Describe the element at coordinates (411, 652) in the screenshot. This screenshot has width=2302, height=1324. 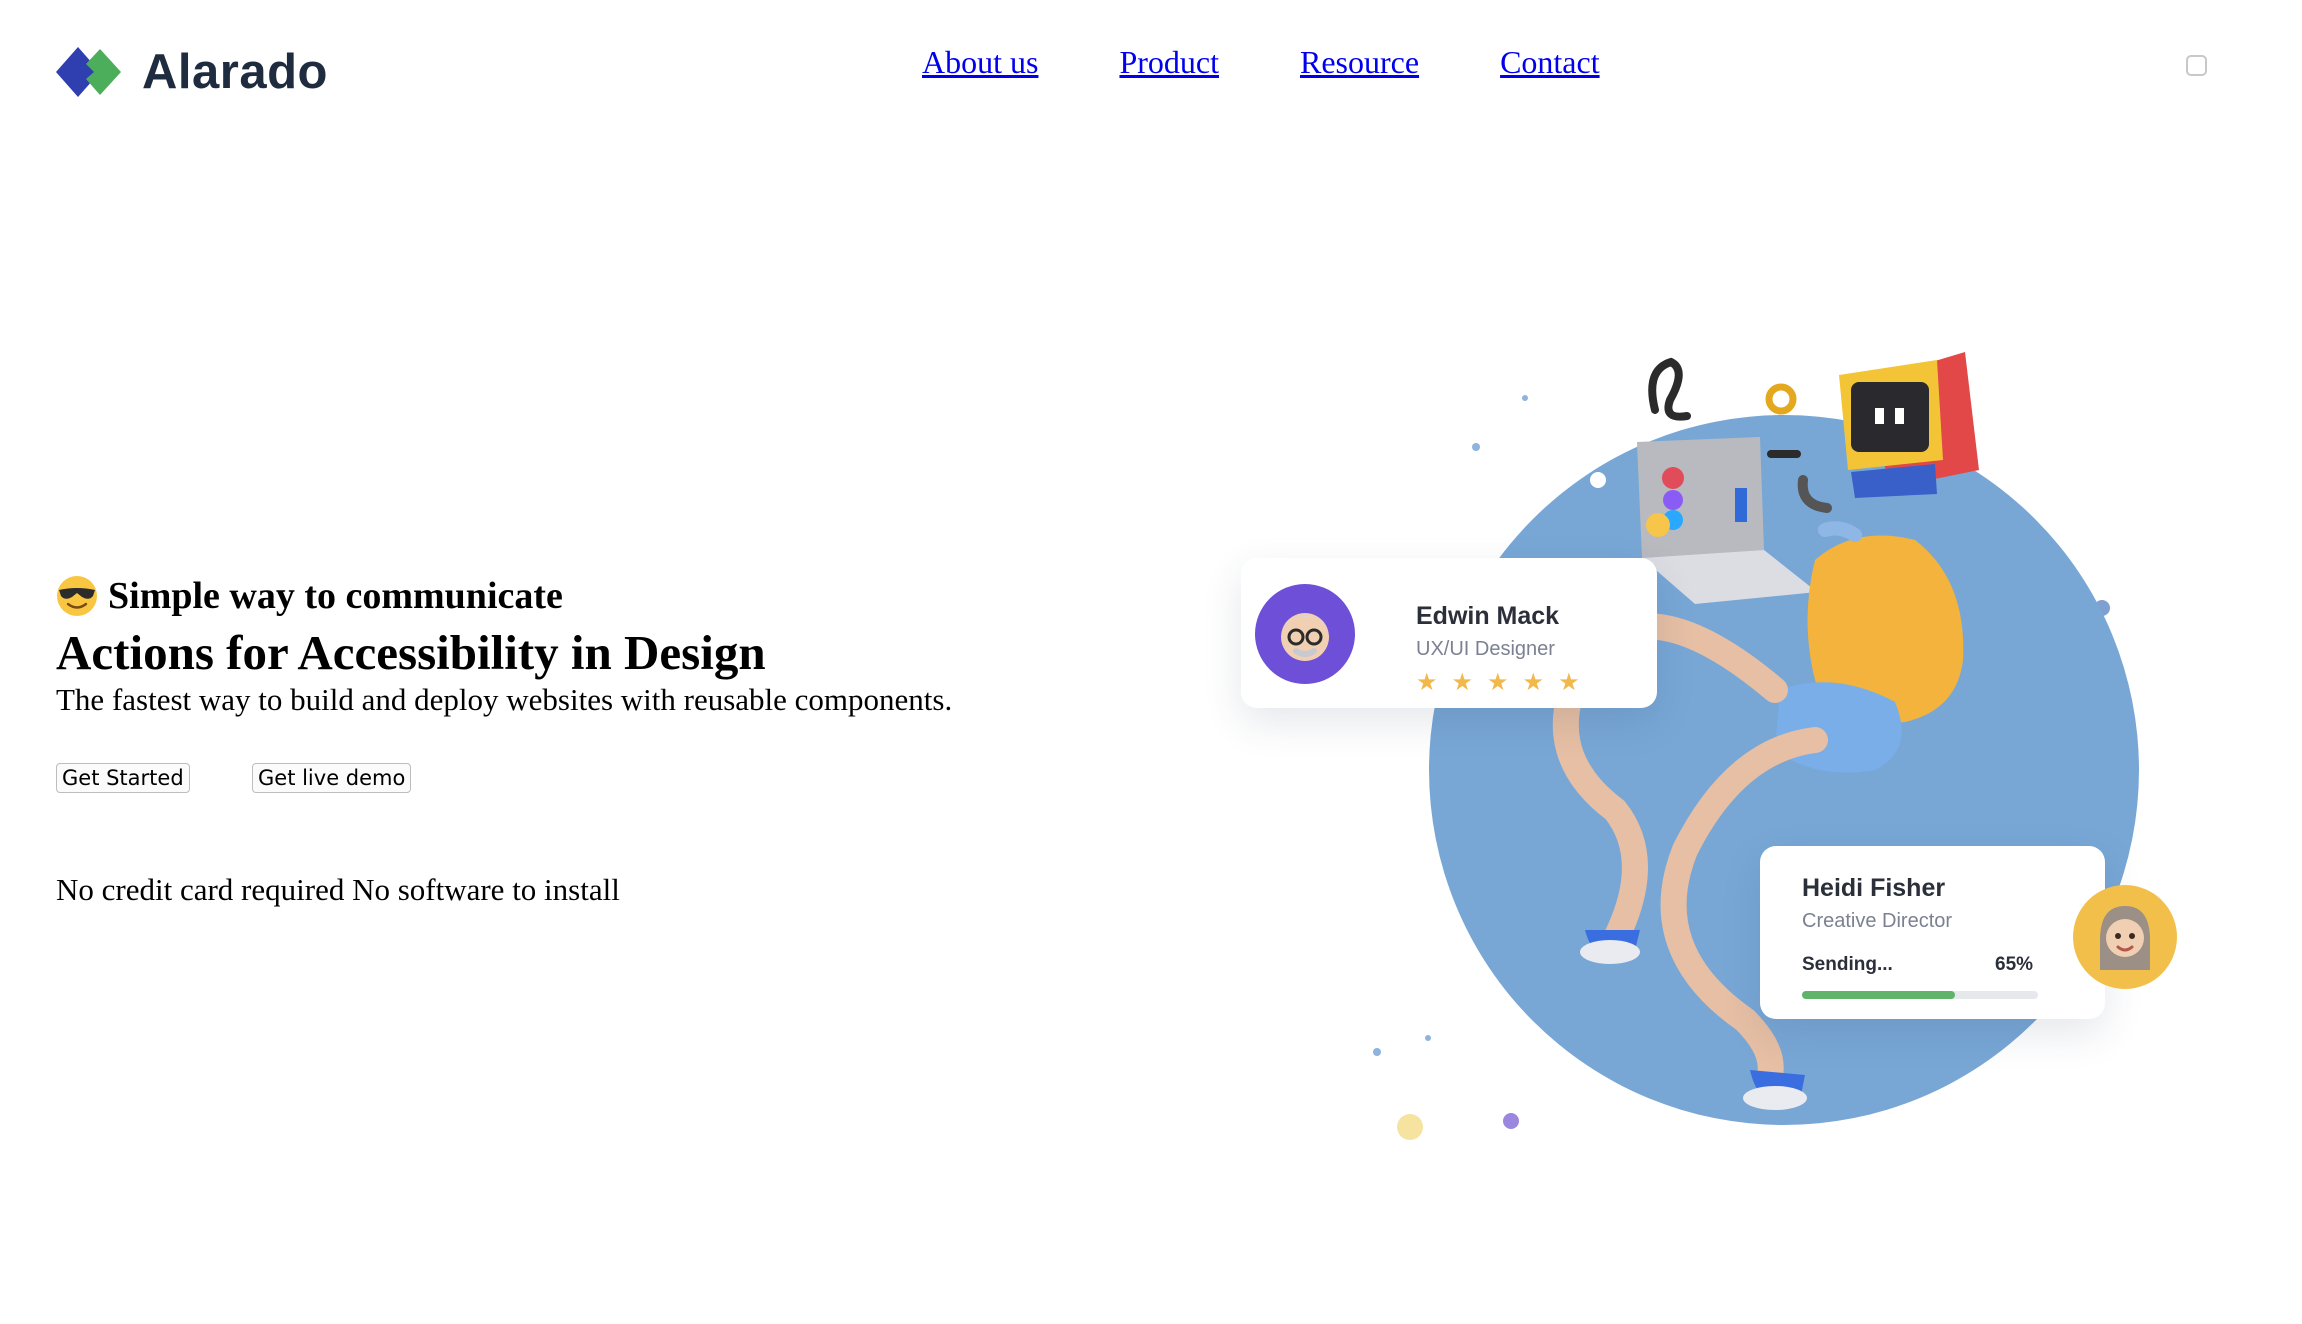
I see `page-title: Actions for Accessibility in Design` at that location.